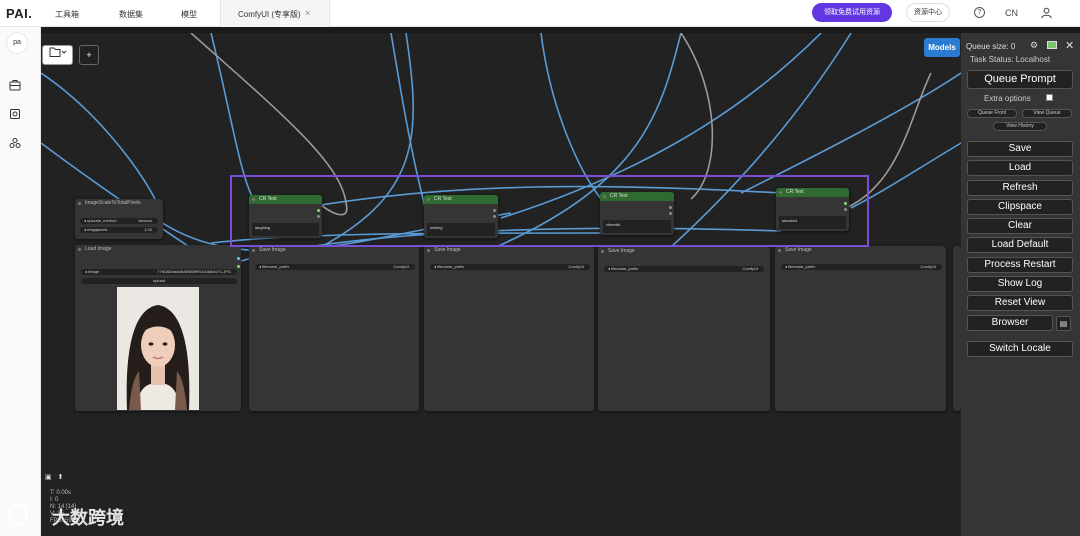  Describe the element at coordinates (1020, 79) in the screenshot. I see `queue-prompt-button: Queue Prompt` at that location.